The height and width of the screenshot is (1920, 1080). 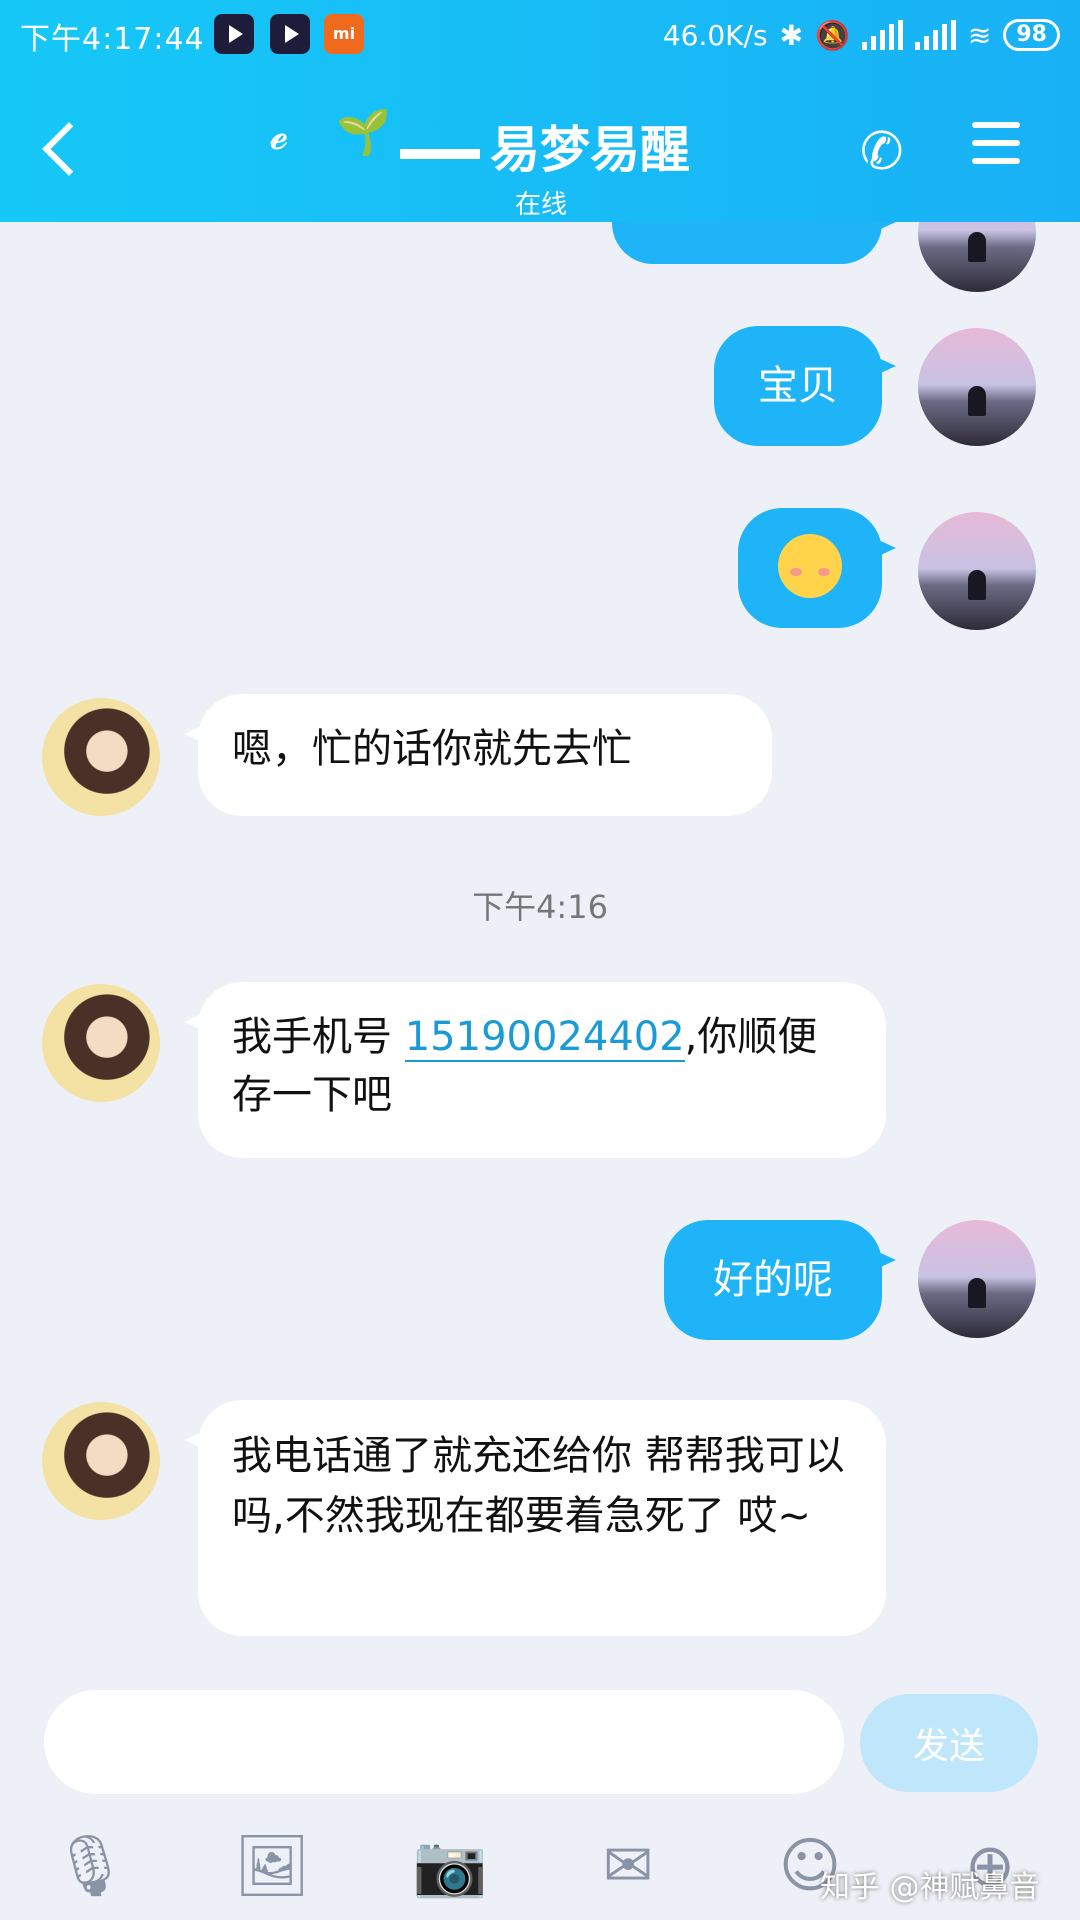 I want to click on online-status: 在线, so click(x=541, y=205).